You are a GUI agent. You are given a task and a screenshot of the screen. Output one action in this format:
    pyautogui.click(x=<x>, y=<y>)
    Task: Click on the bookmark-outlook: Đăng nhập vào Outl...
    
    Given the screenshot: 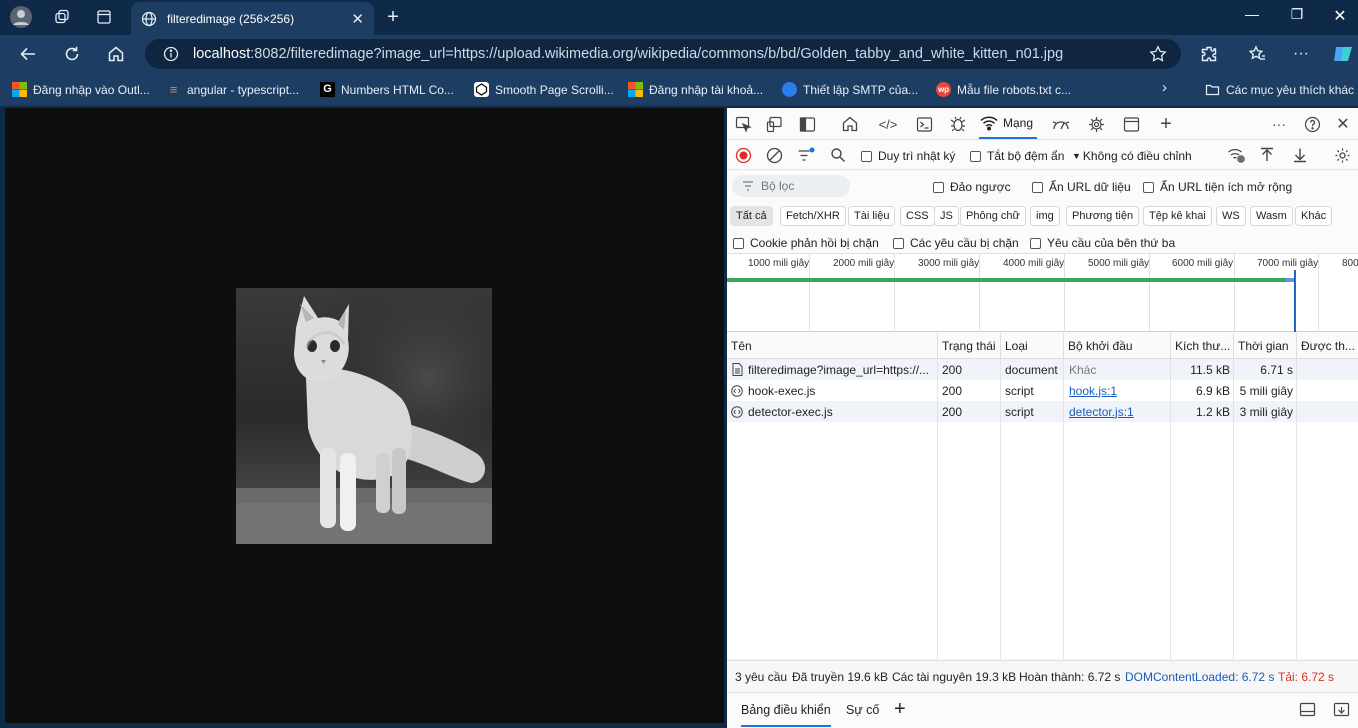 What is the action you would take?
    pyautogui.click(x=81, y=89)
    